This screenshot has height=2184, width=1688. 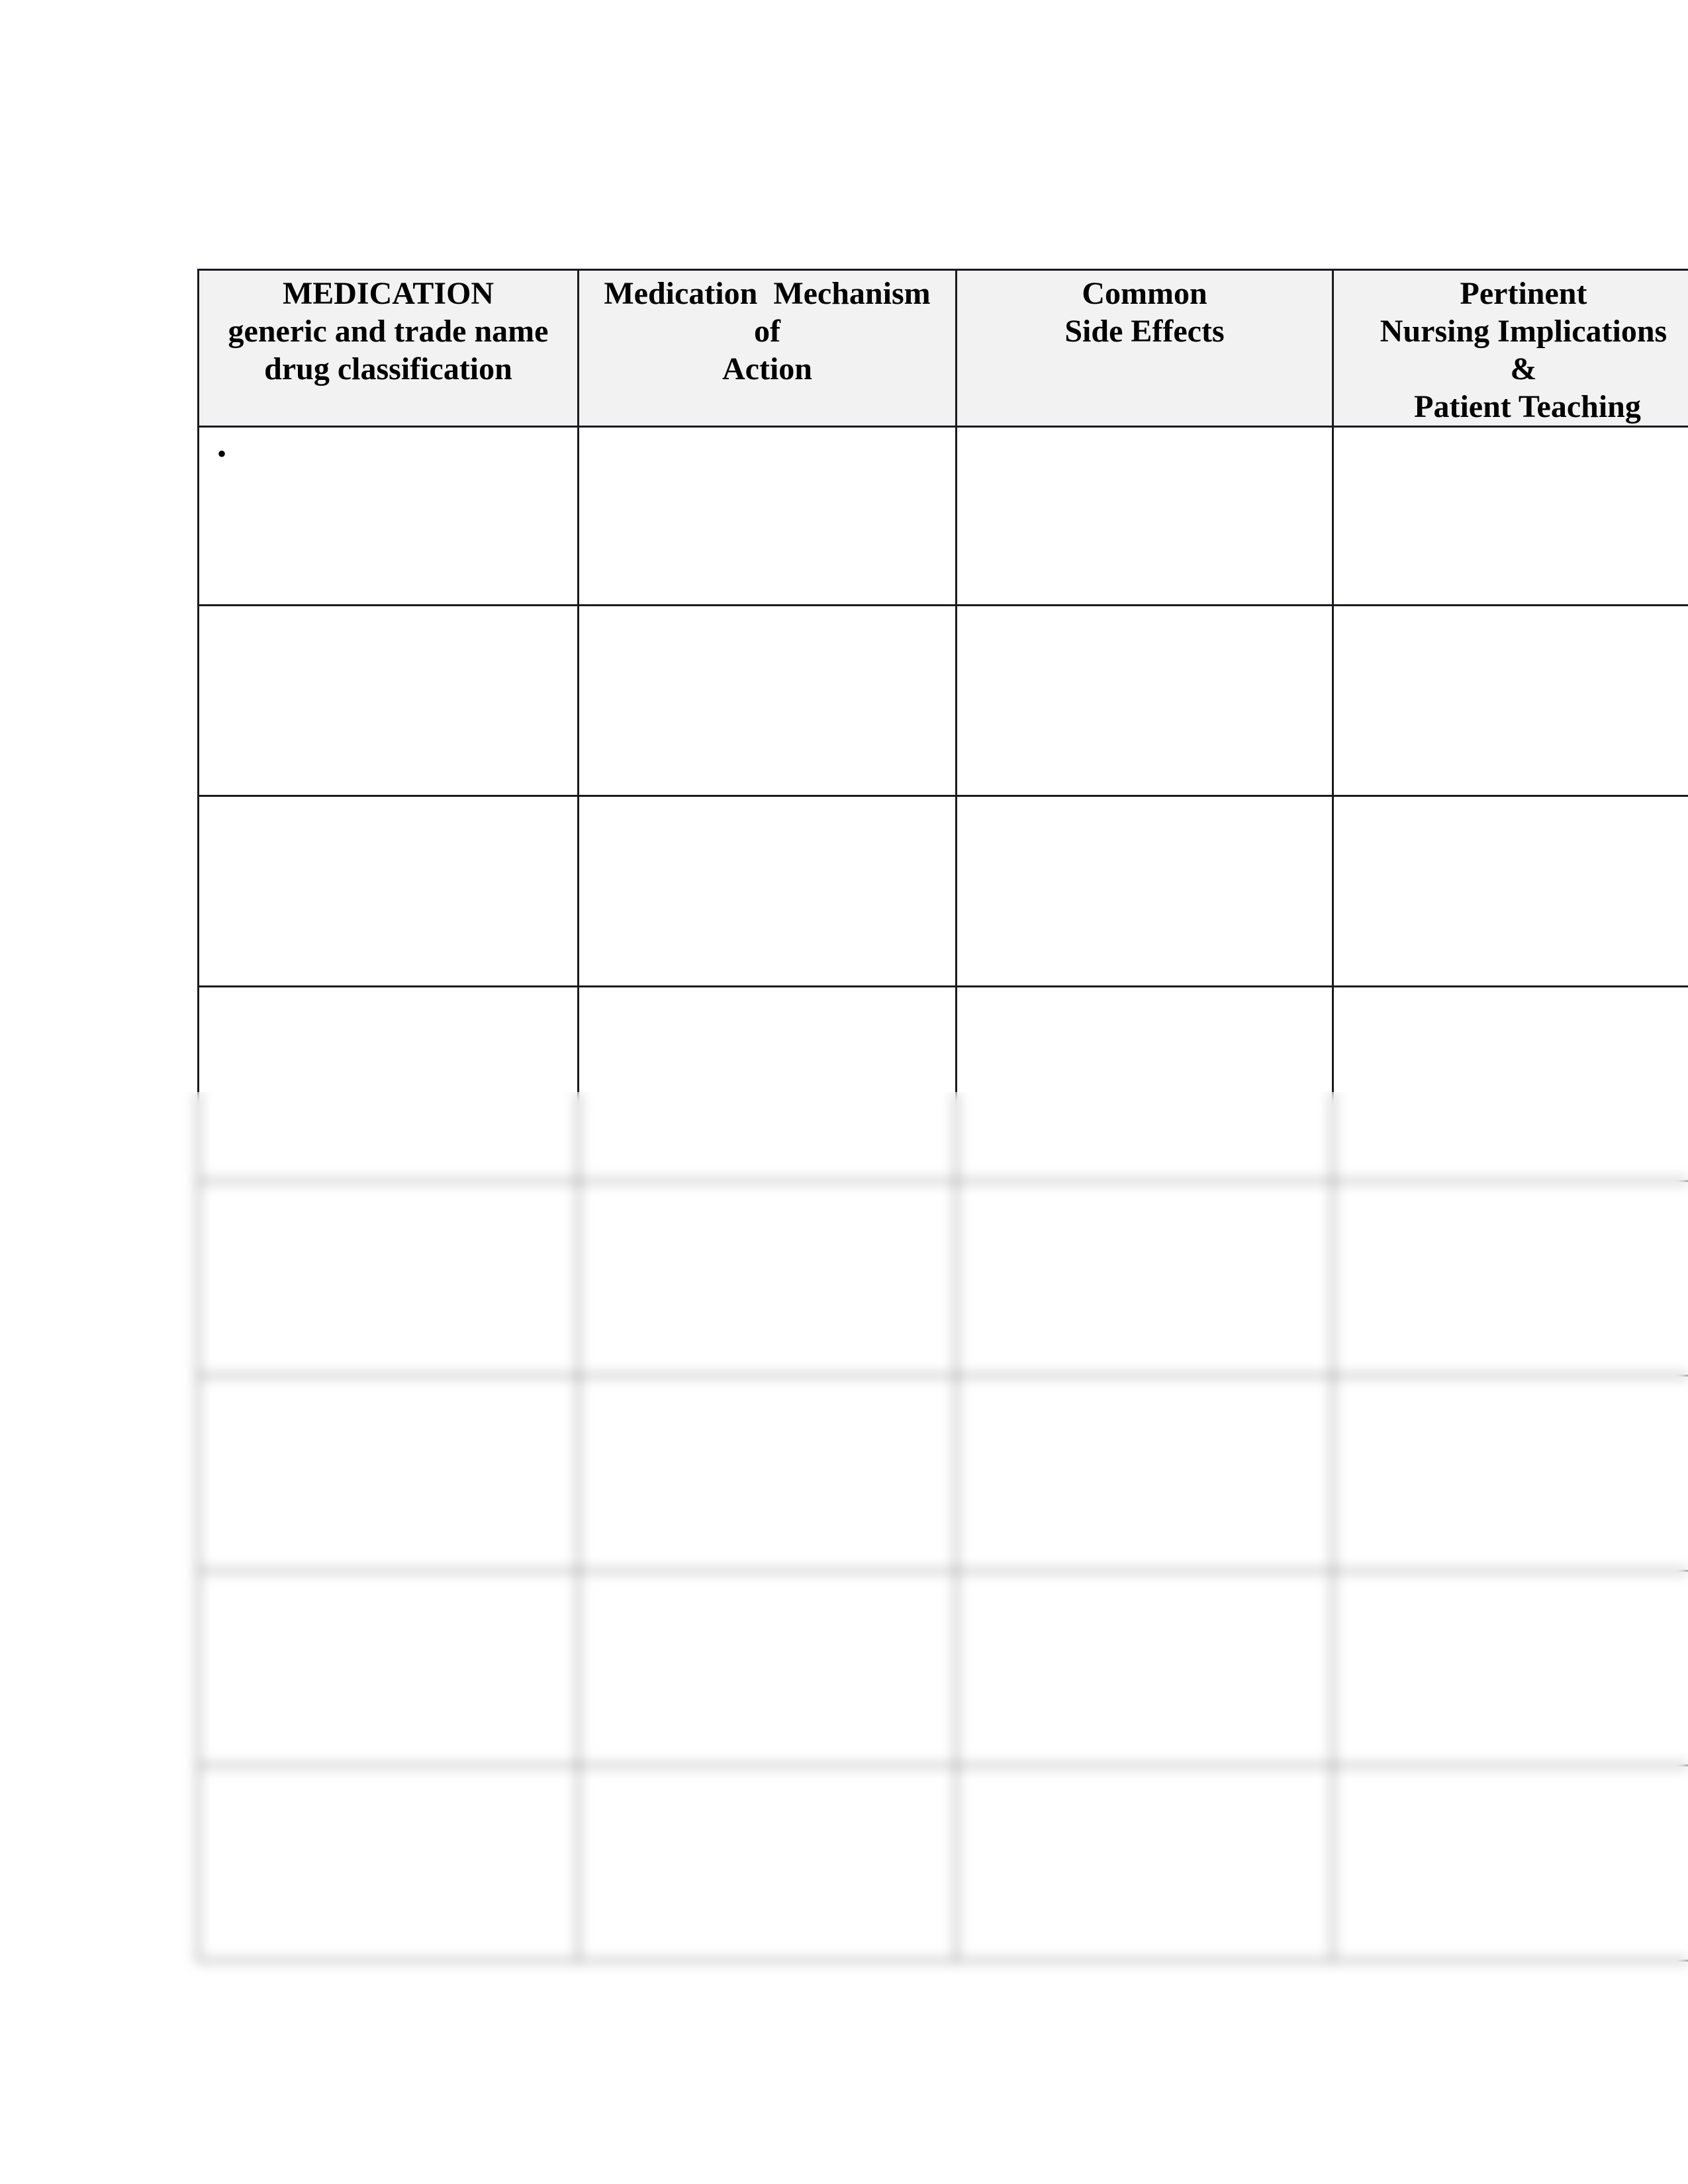 I want to click on header-line: Common, so click(x=1144, y=293).